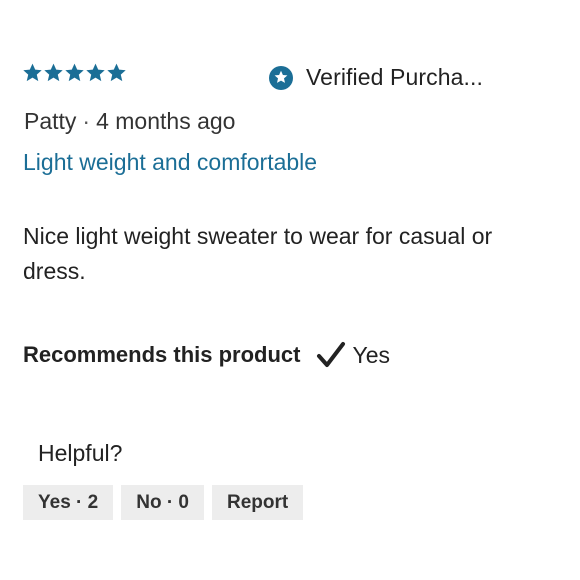 This screenshot has width=580, height=580. I want to click on helpful-label: Helpful?, so click(80, 453).